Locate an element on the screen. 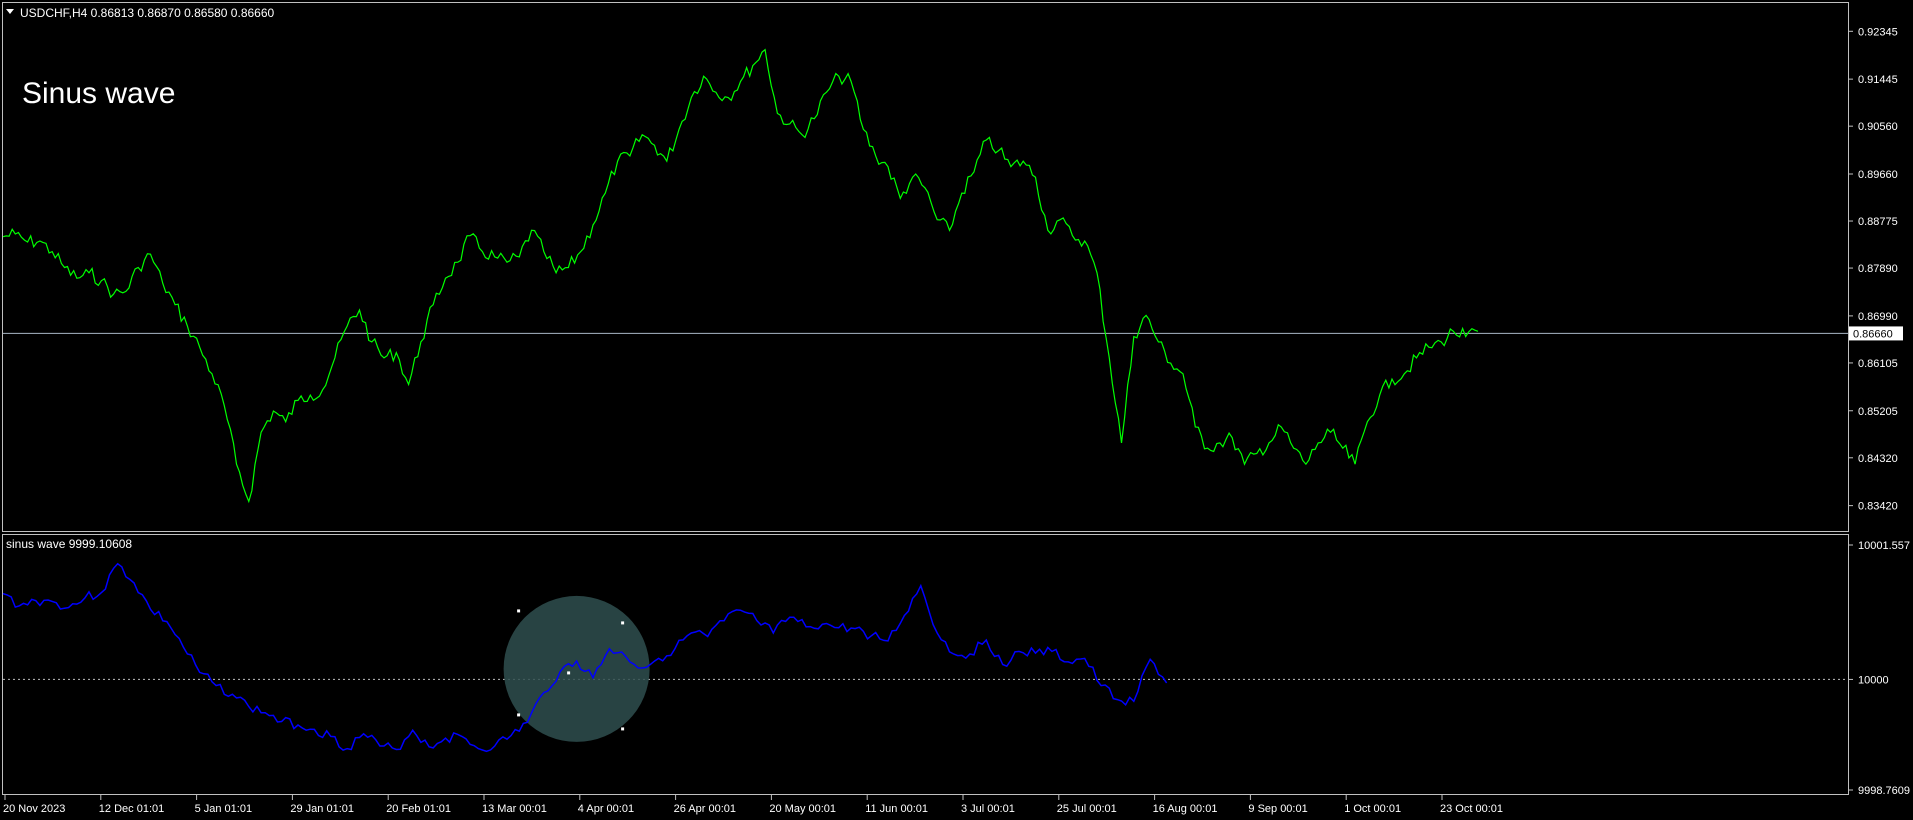  x-tick-label: 12 Dec 01:01 is located at coordinates (131, 809).